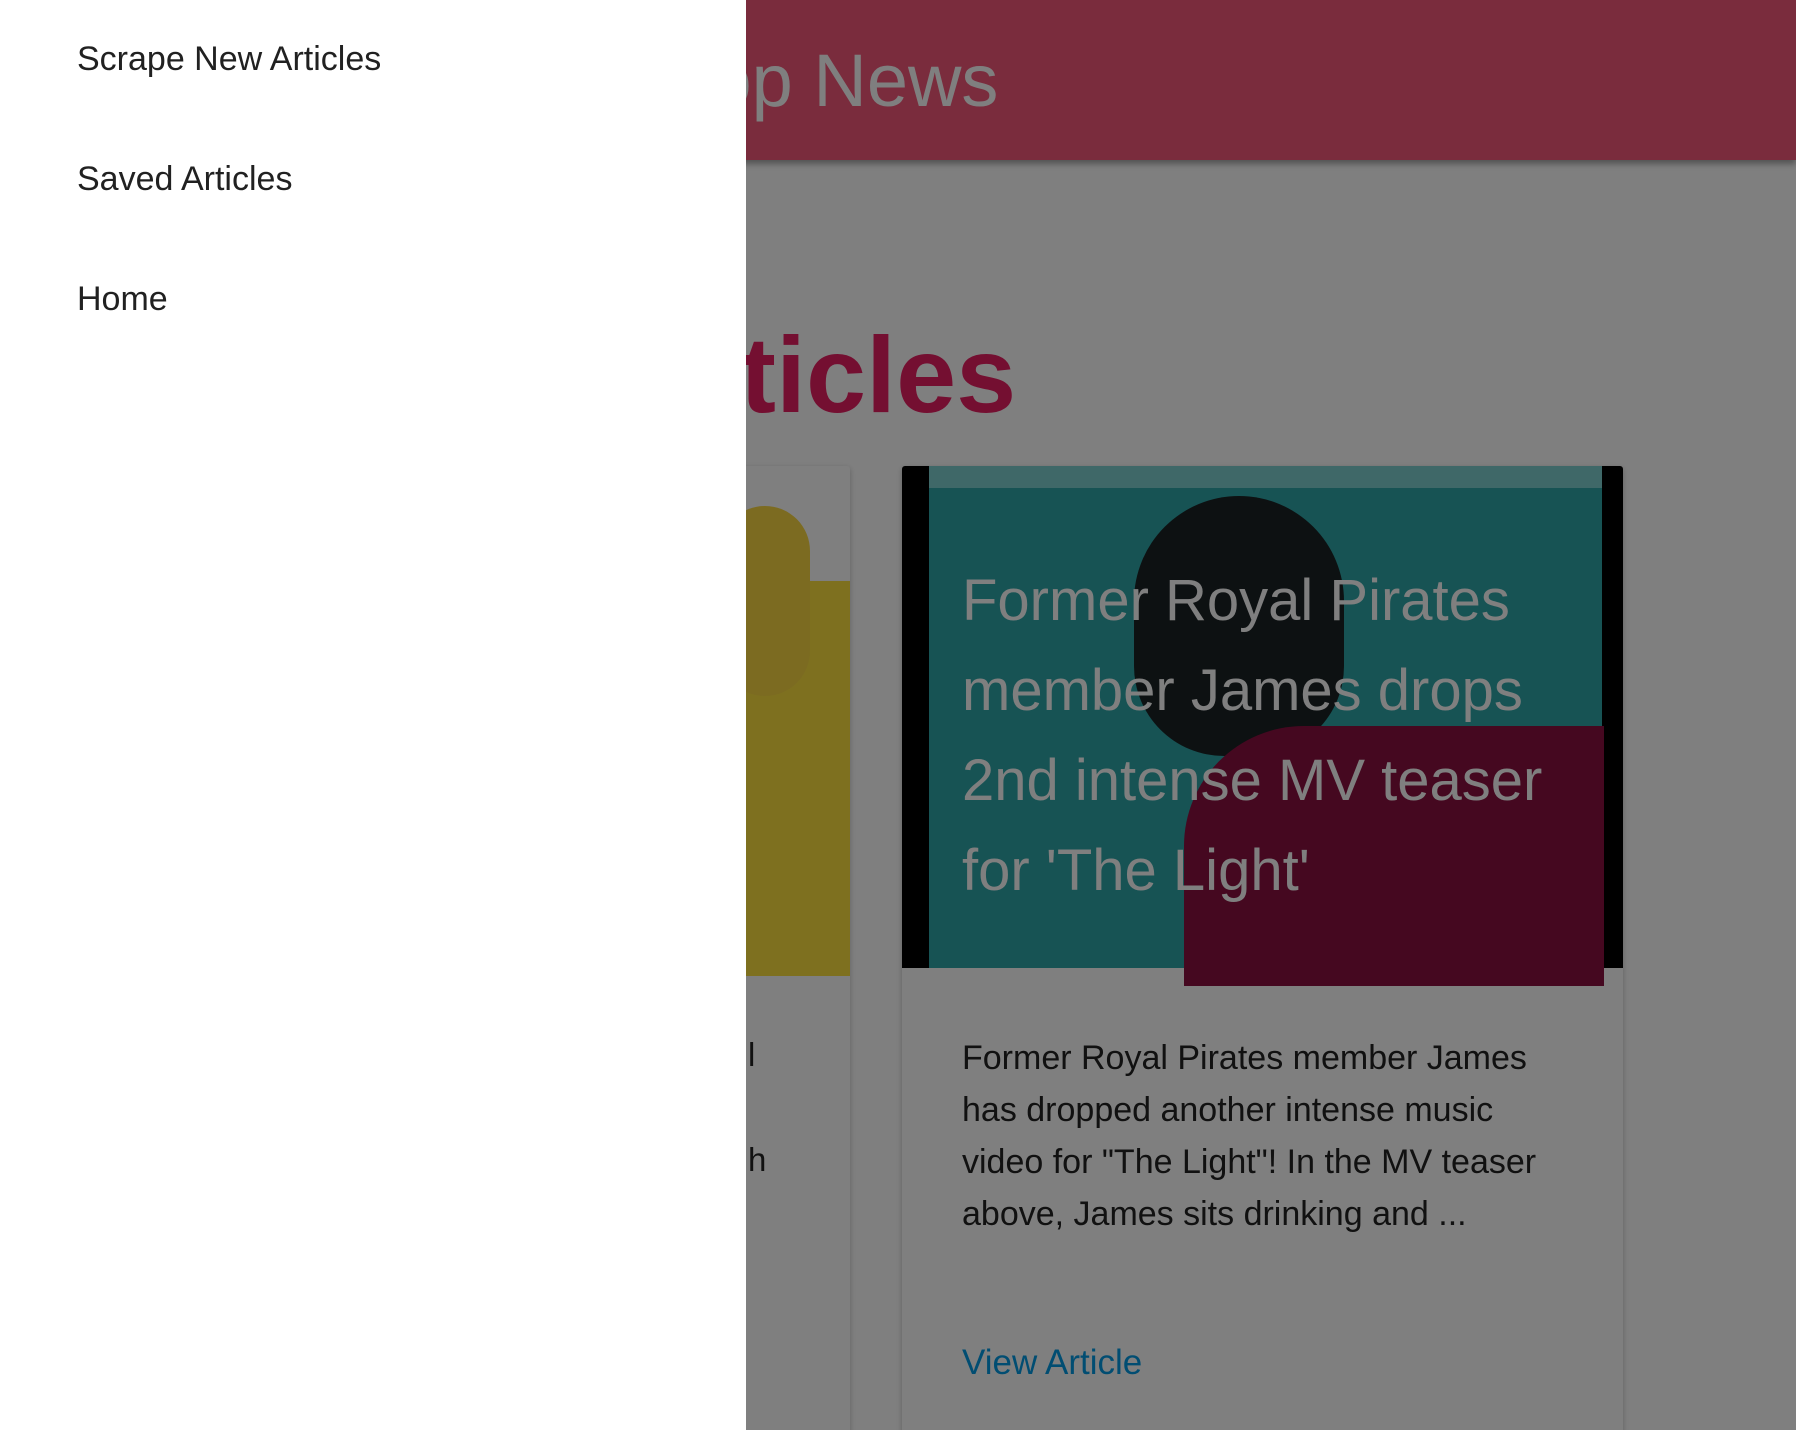 The width and height of the screenshot is (1796, 1430). I want to click on sidenav-item-saved-articles: Saved Articles, so click(184, 179).